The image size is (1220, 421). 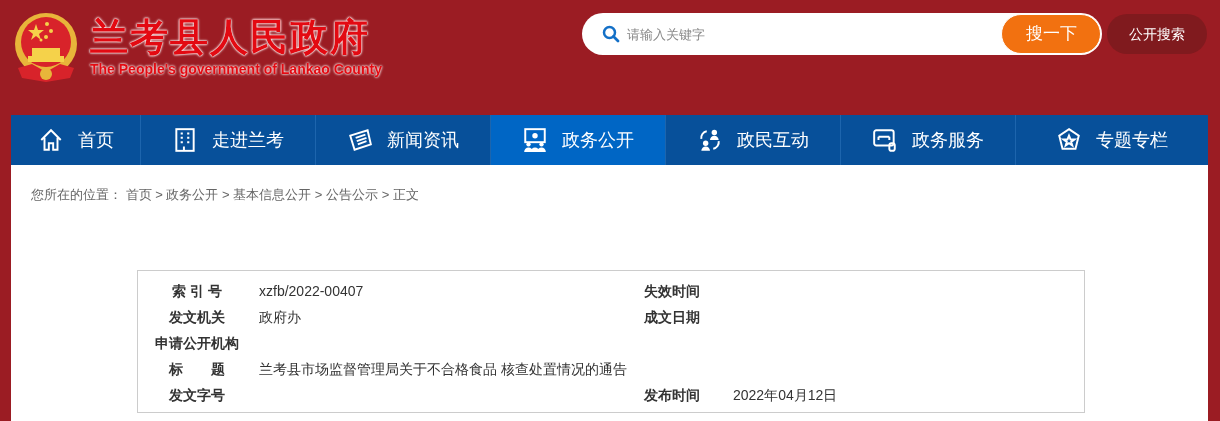 What do you see at coordinates (197, 291) in the screenshot?
I see `field-label: 索 引 号` at bounding box center [197, 291].